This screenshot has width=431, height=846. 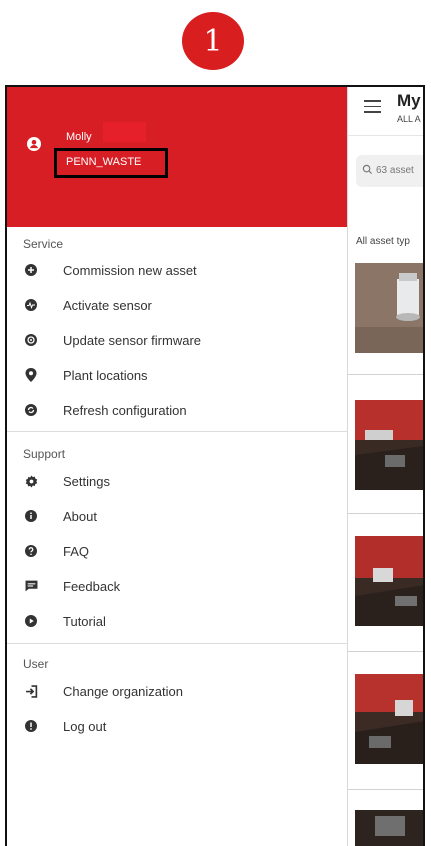 I want to click on menu-item-label: Change organization, so click(x=123, y=691).